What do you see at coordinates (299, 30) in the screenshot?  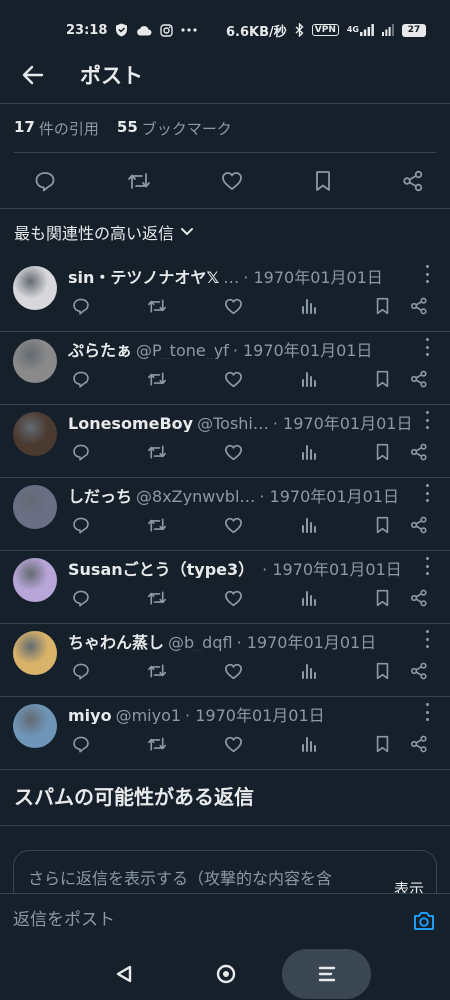 I see `bluetooth-icon` at bounding box center [299, 30].